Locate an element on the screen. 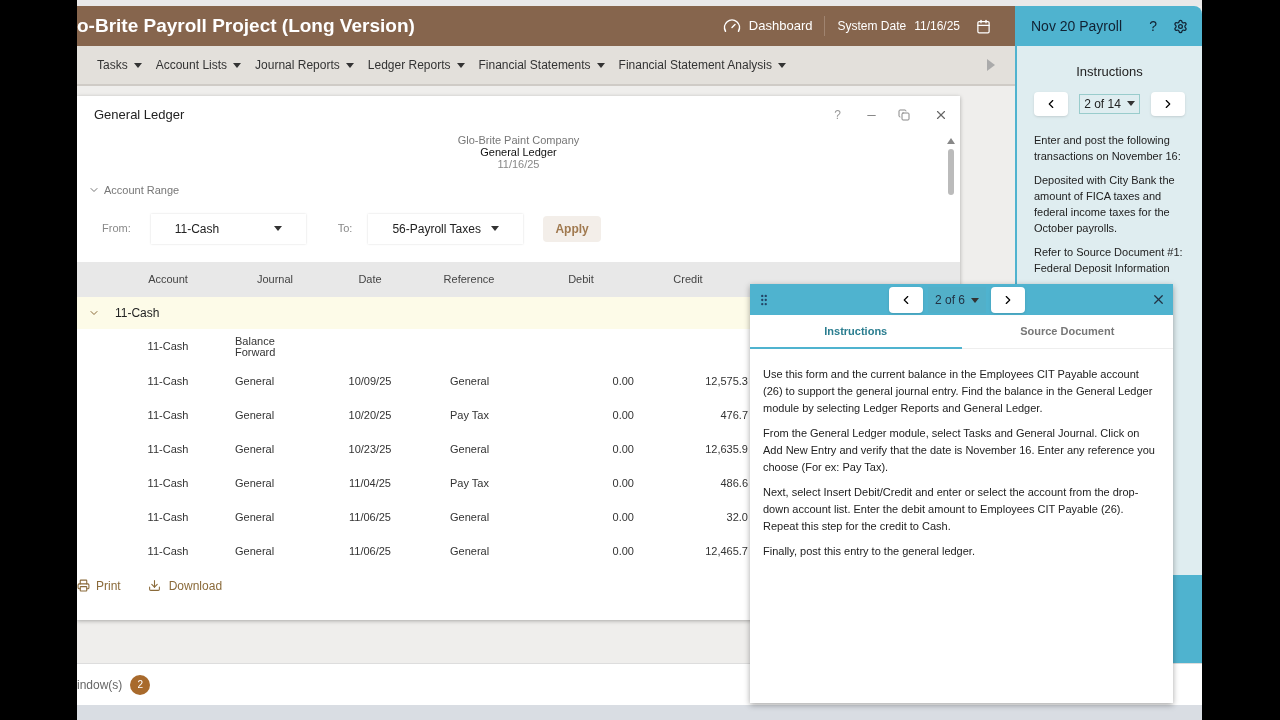 The image size is (1280, 720). from-select: 11-Cash is located at coordinates (228, 228).